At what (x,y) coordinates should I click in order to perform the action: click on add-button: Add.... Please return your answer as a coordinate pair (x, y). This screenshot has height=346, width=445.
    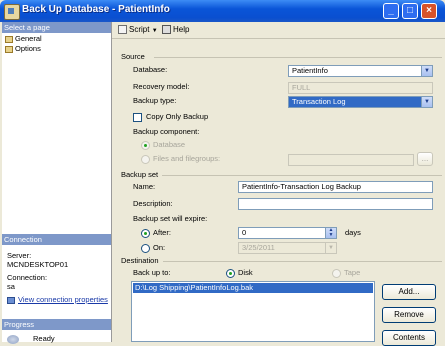
    Looking at the image, I should click on (409, 292).